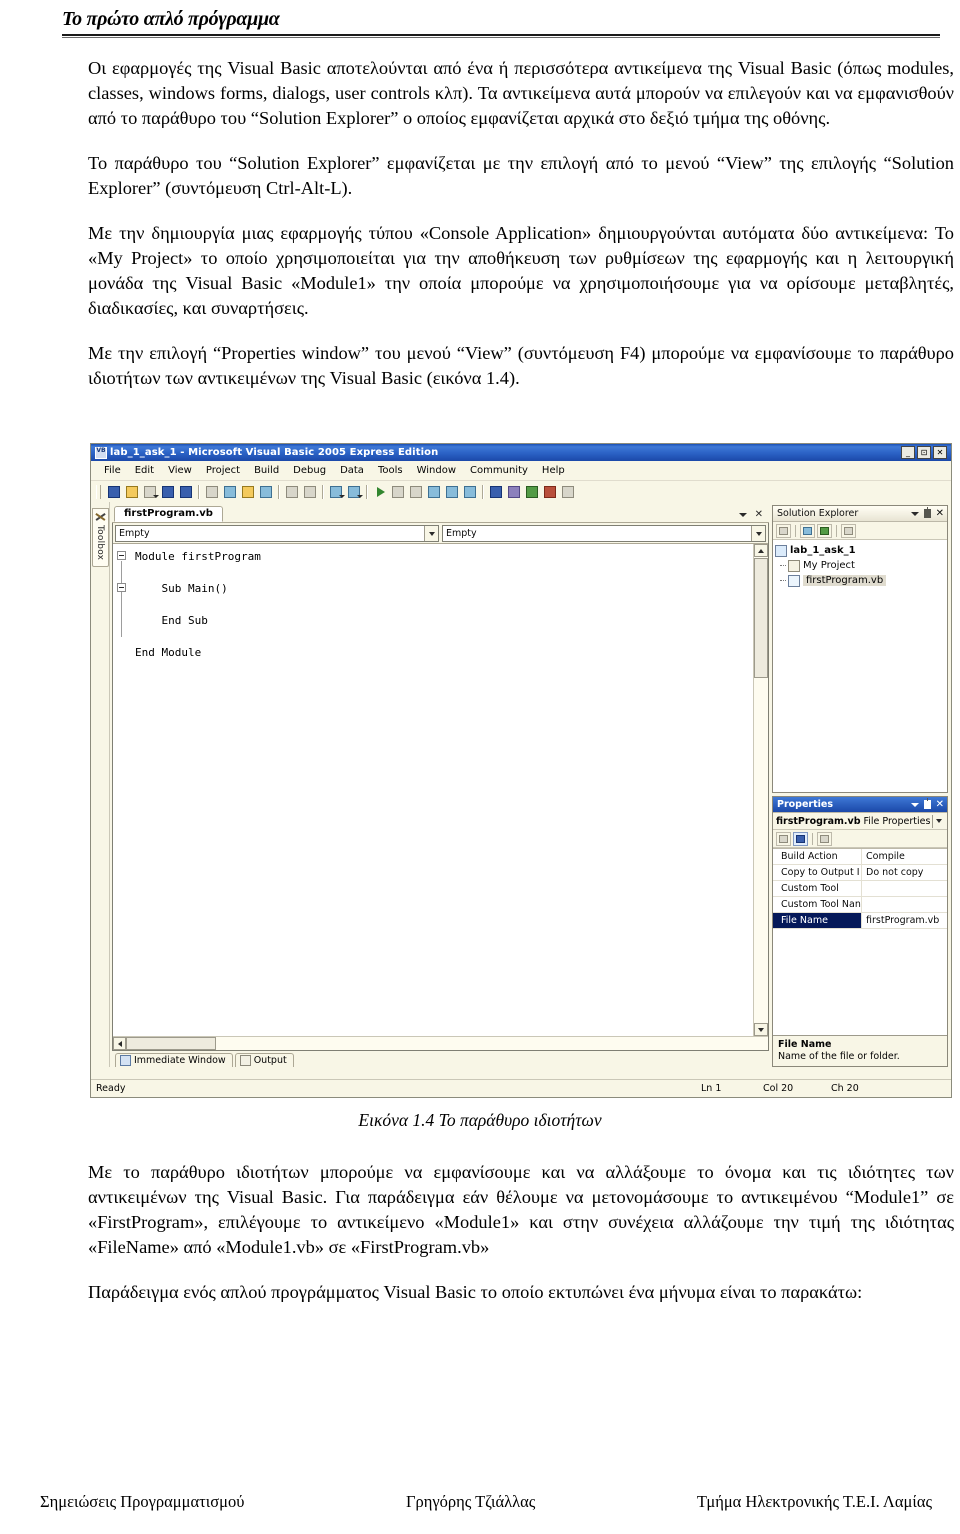  I want to click on scrollbar-thumb, so click(761, 618).